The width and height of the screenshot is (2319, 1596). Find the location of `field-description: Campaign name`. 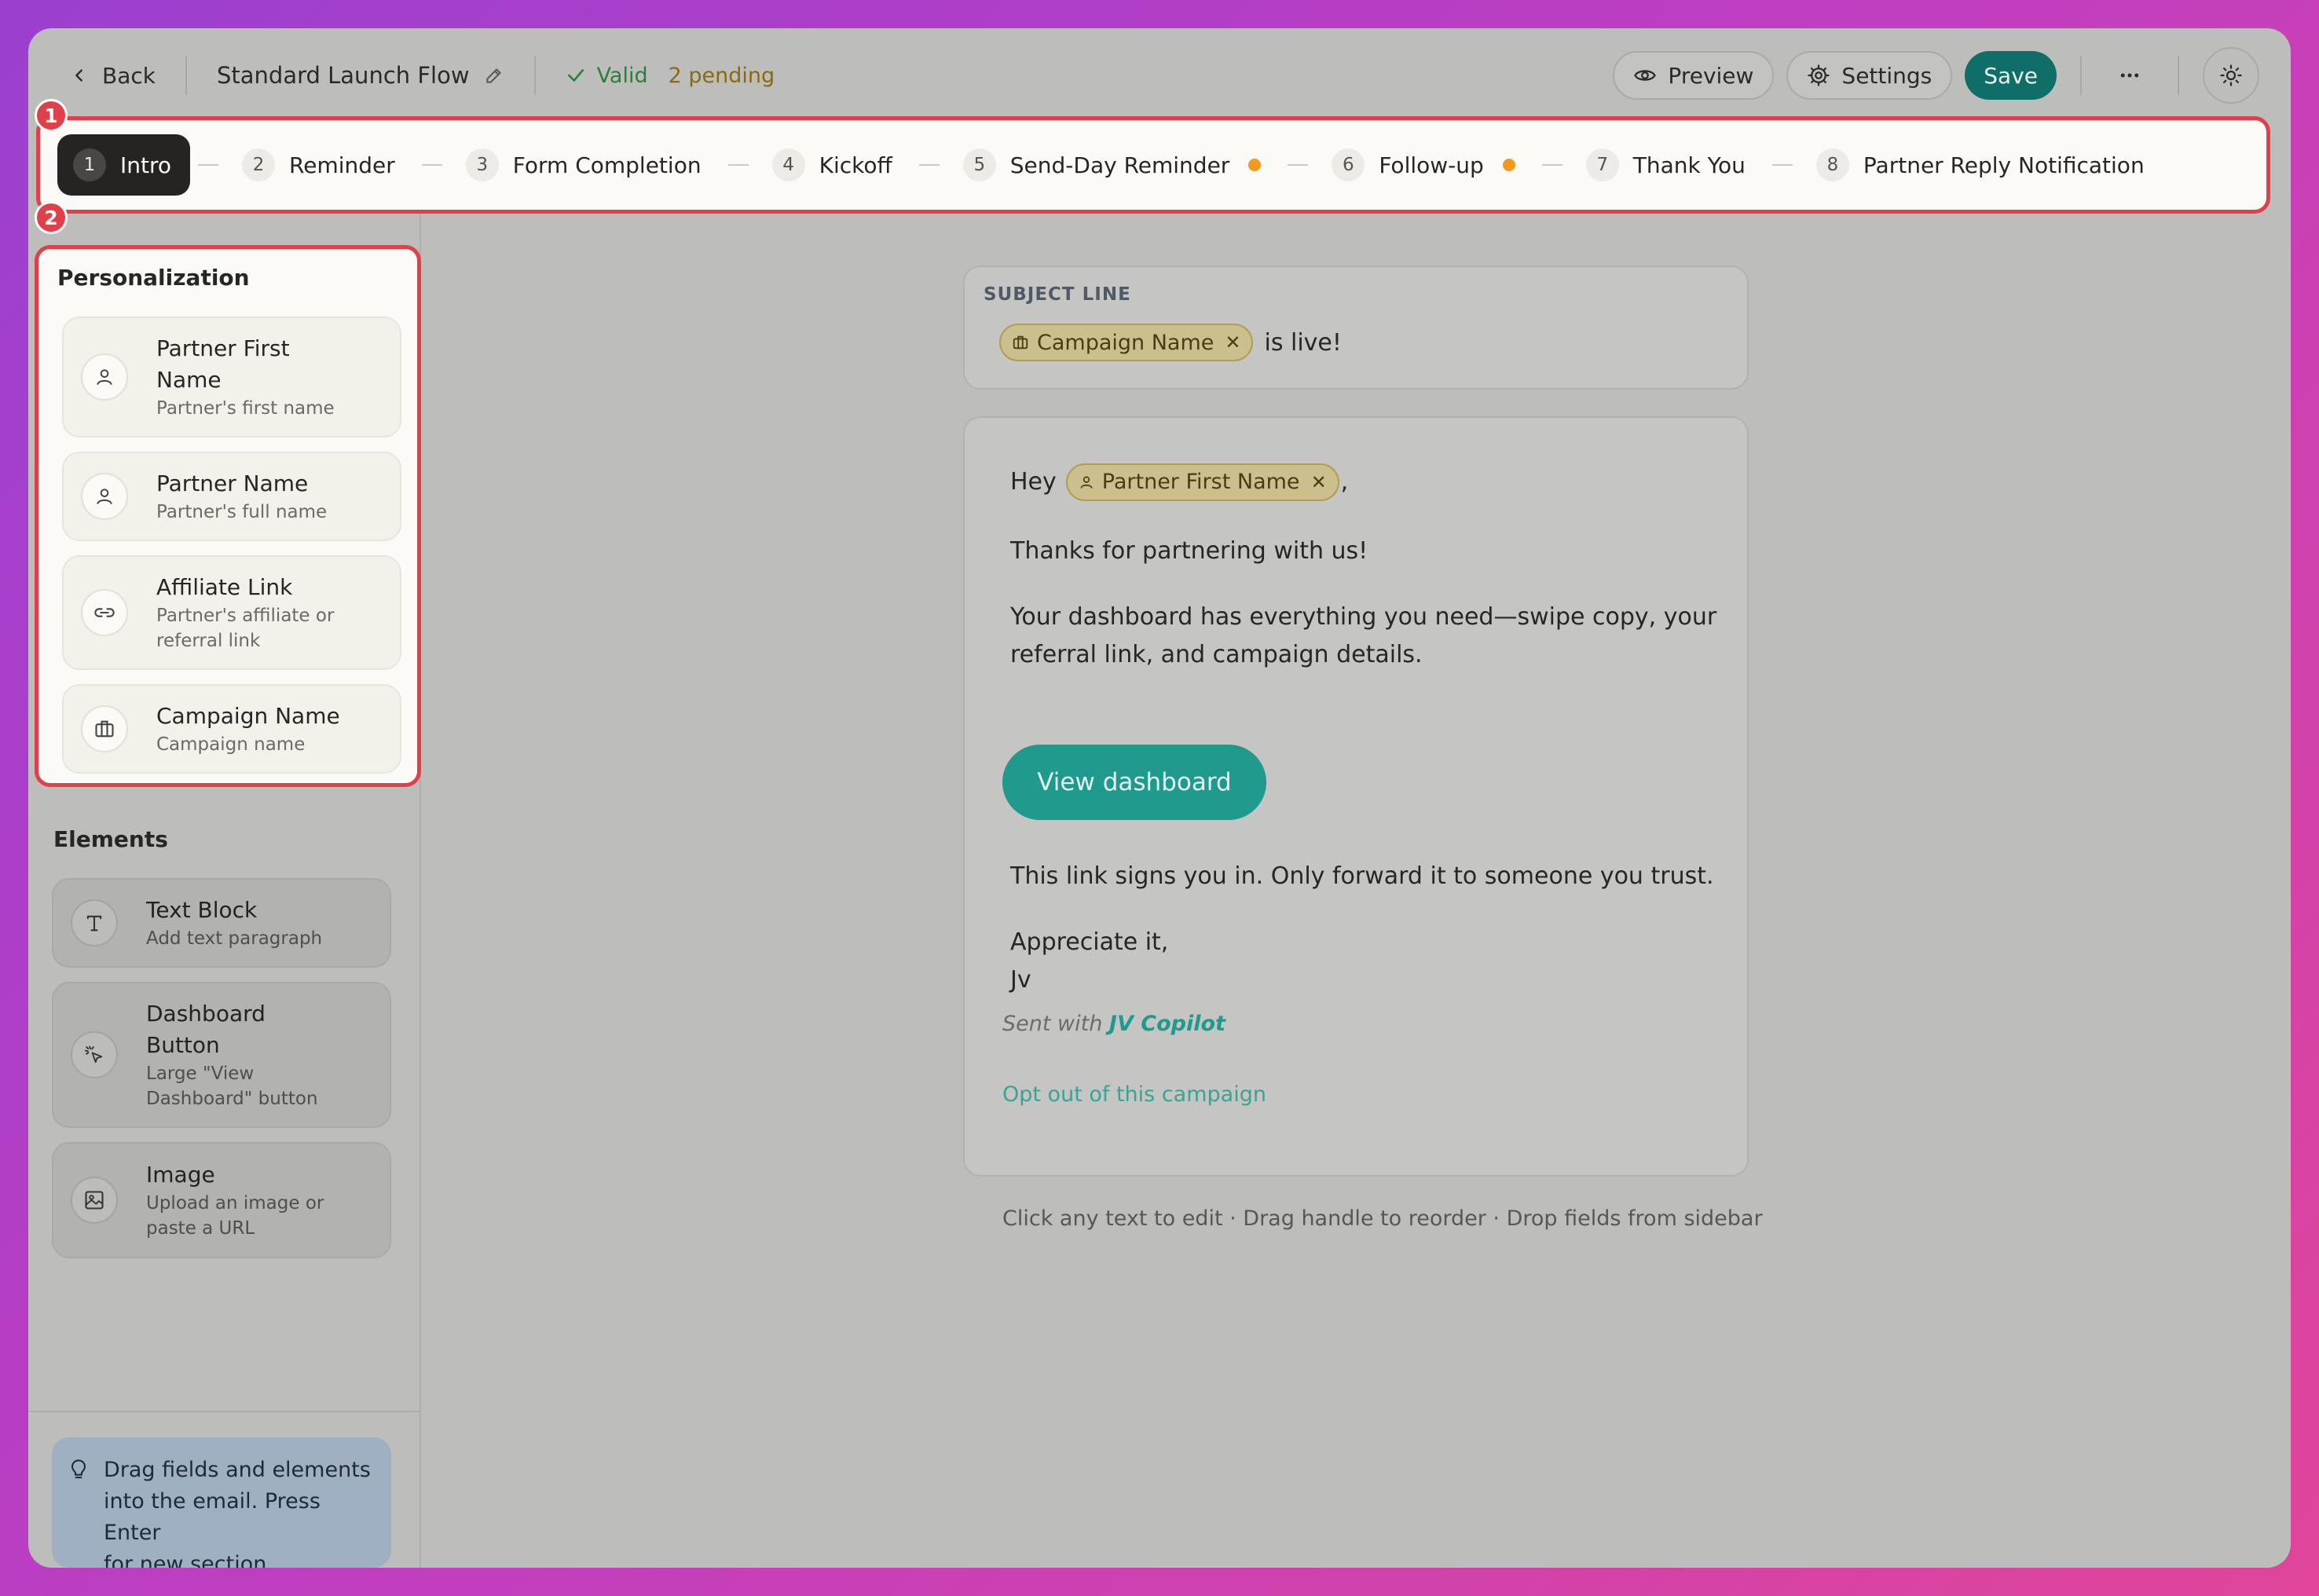

field-description: Campaign name is located at coordinates (231, 744).